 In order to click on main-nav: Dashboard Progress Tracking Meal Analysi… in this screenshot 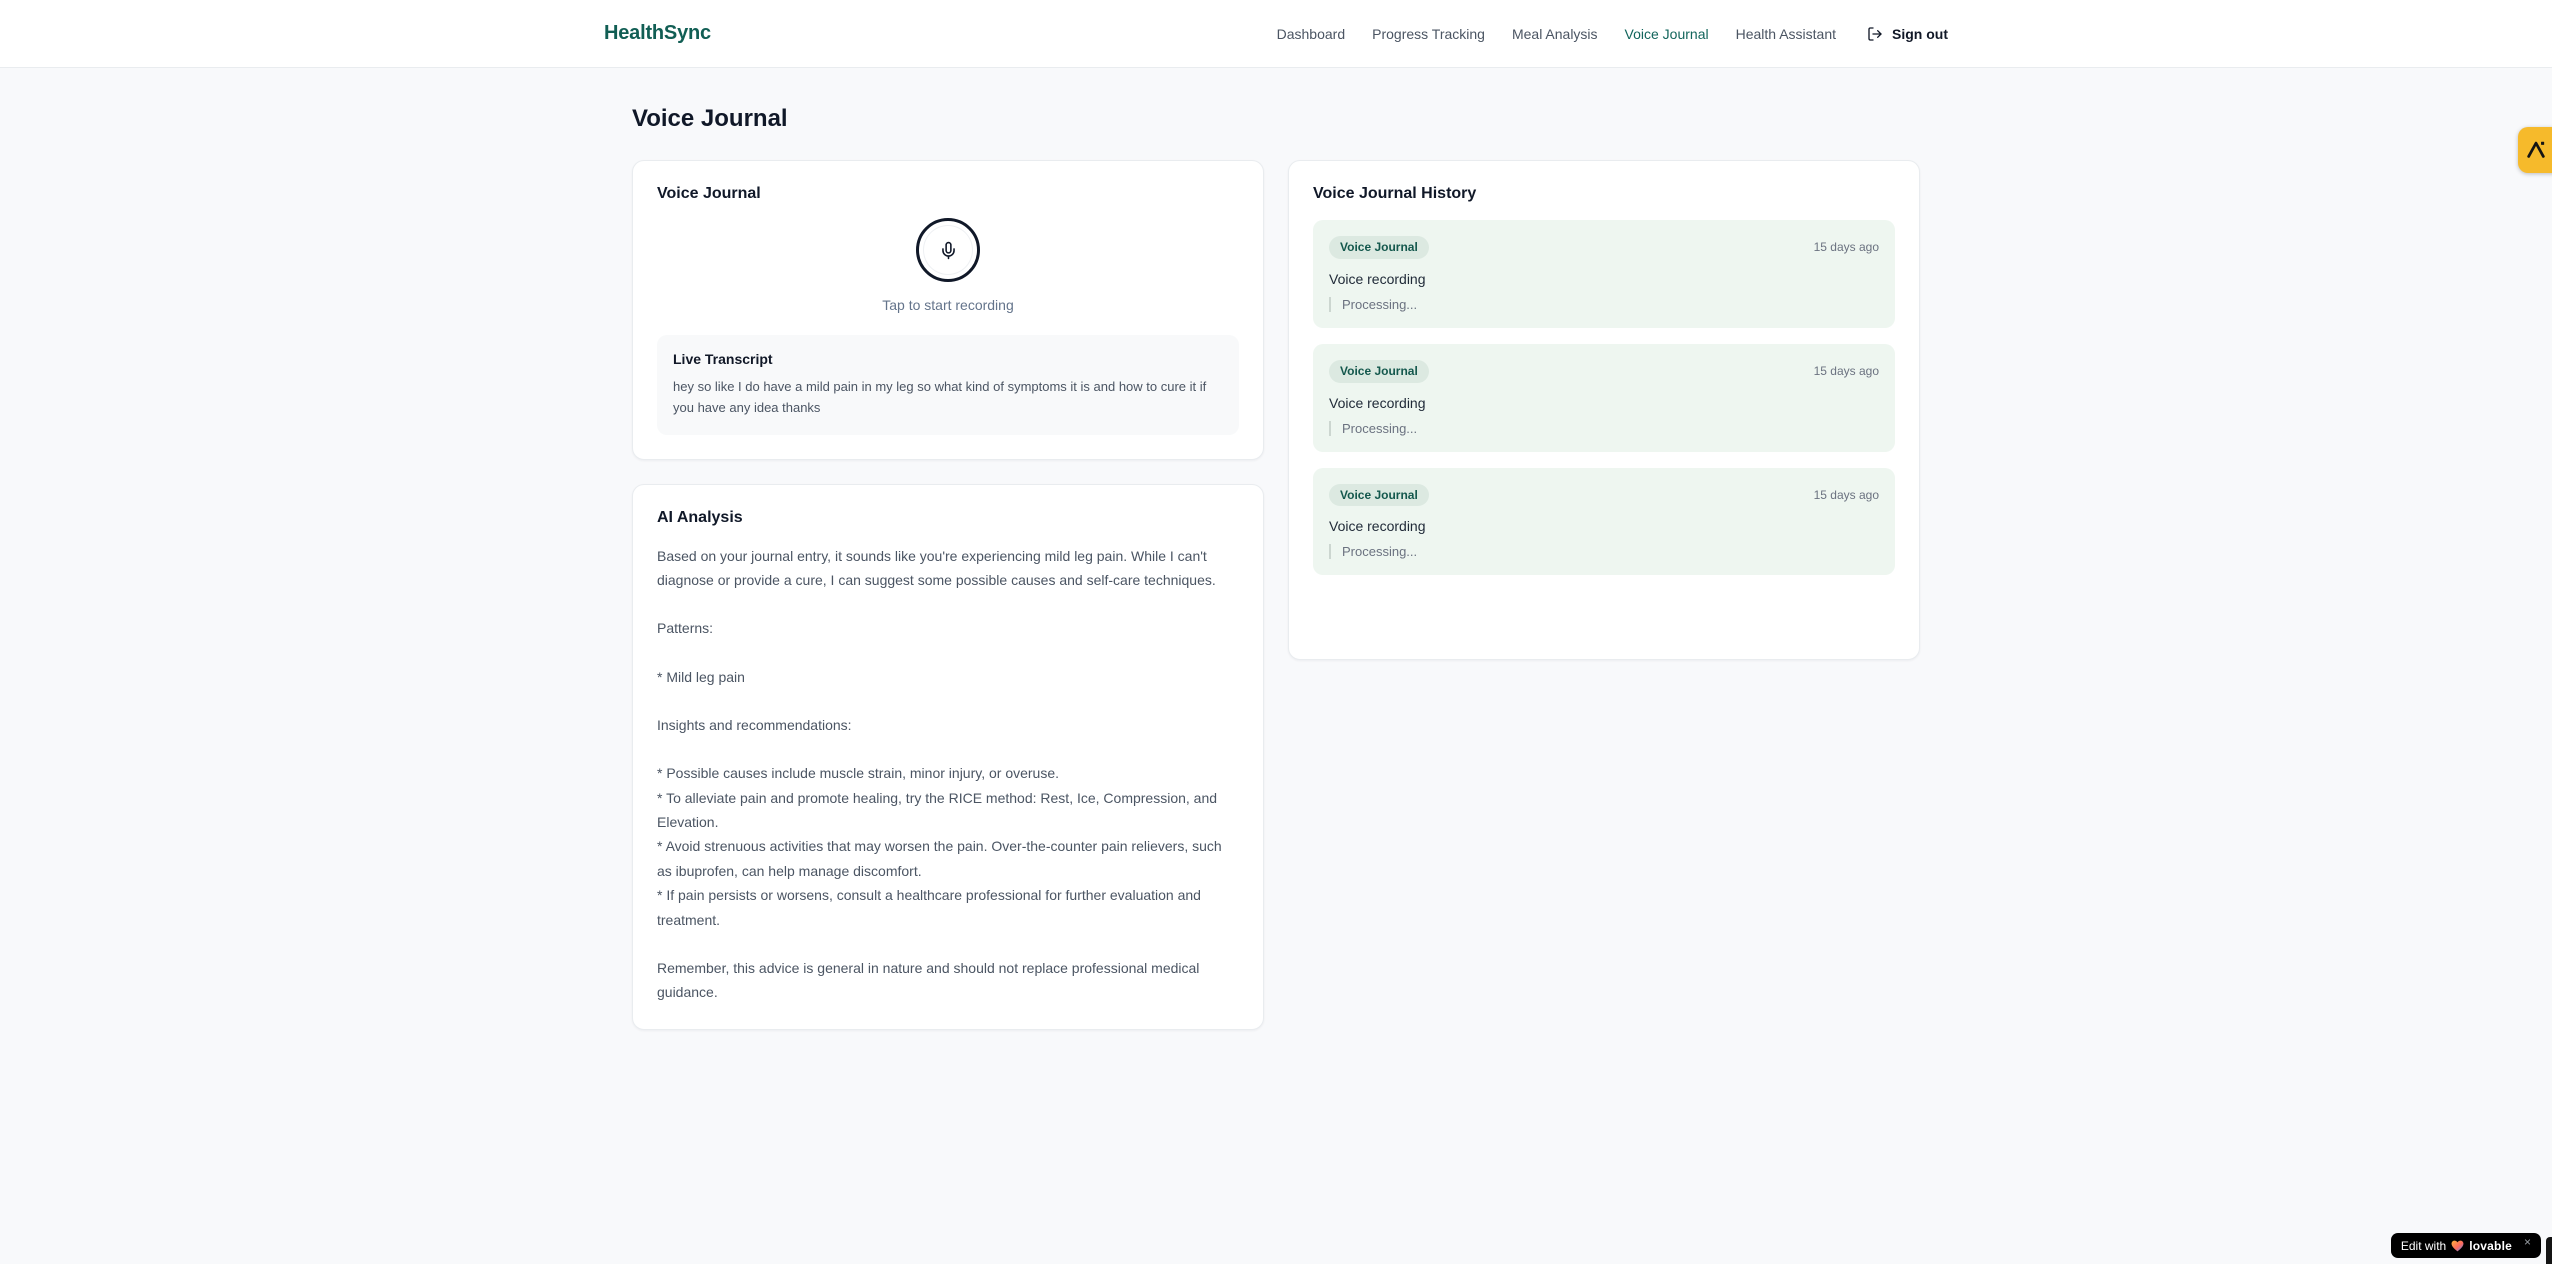, I will do `click(1612, 34)`.